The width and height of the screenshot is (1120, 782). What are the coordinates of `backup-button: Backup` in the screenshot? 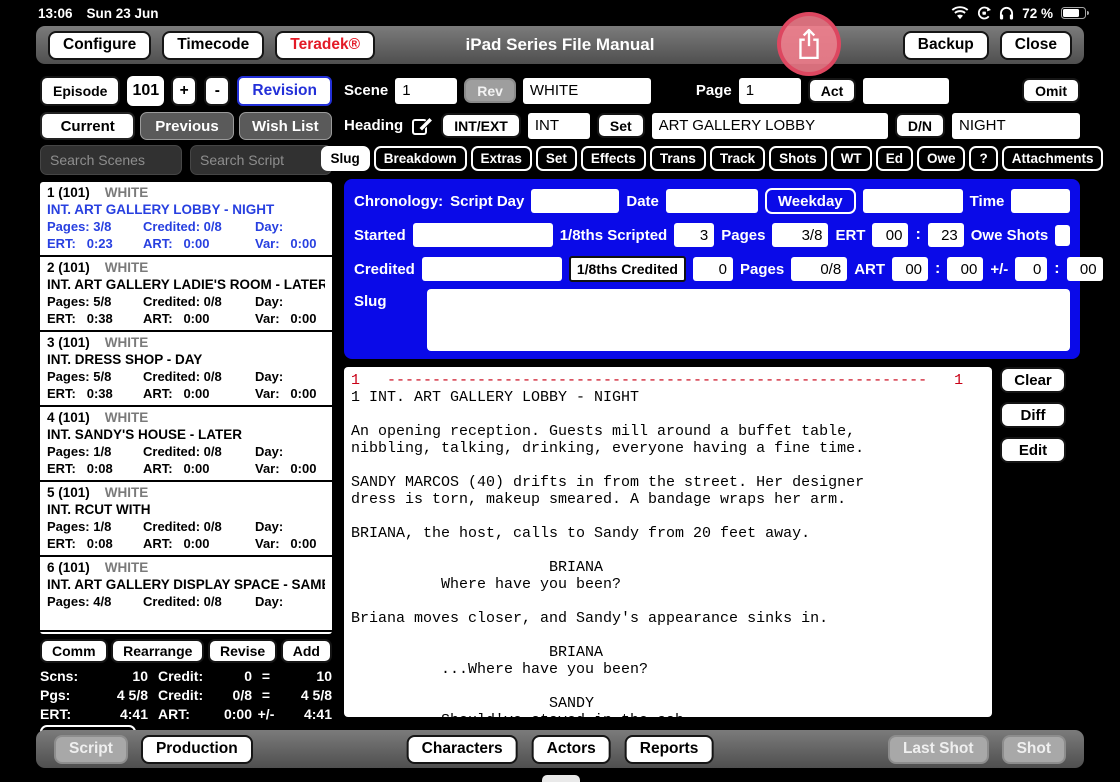 It's located at (945, 45).